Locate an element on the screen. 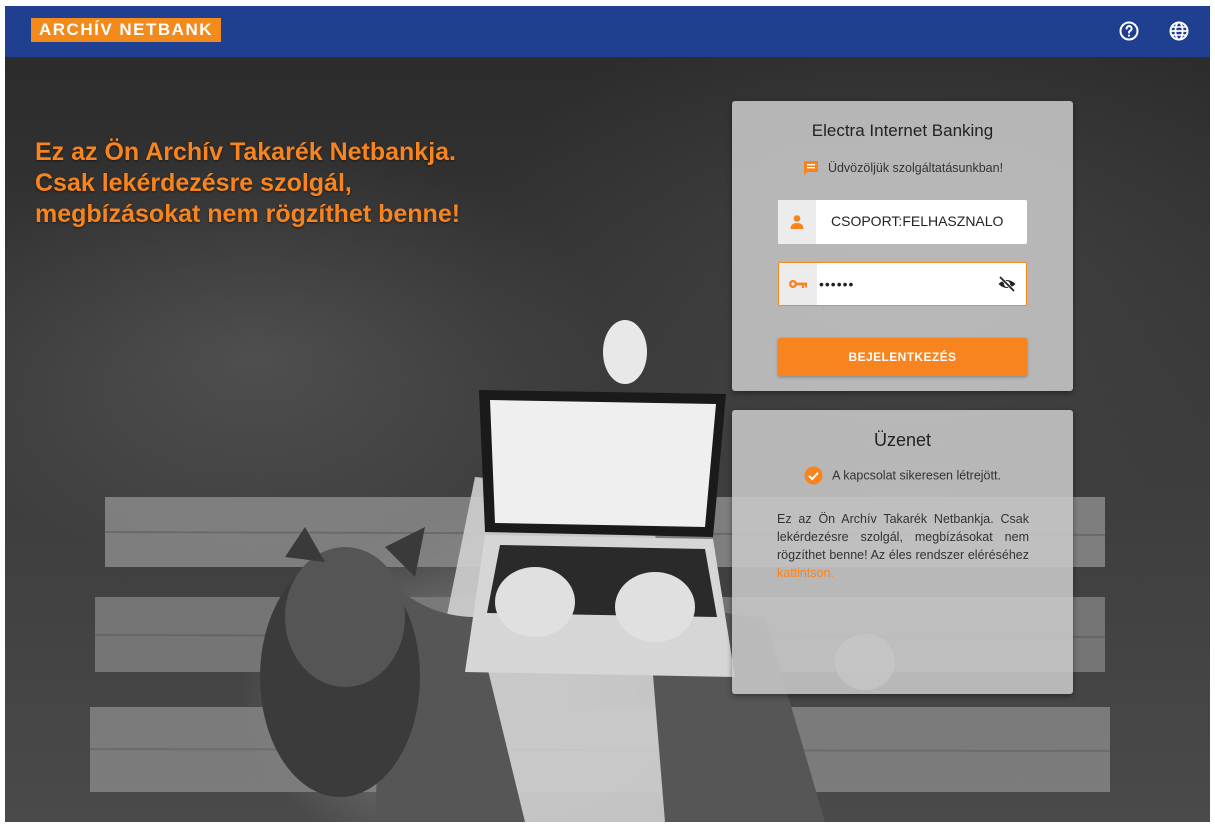  message-title: Üzenet is located at coordinates (902, 440).